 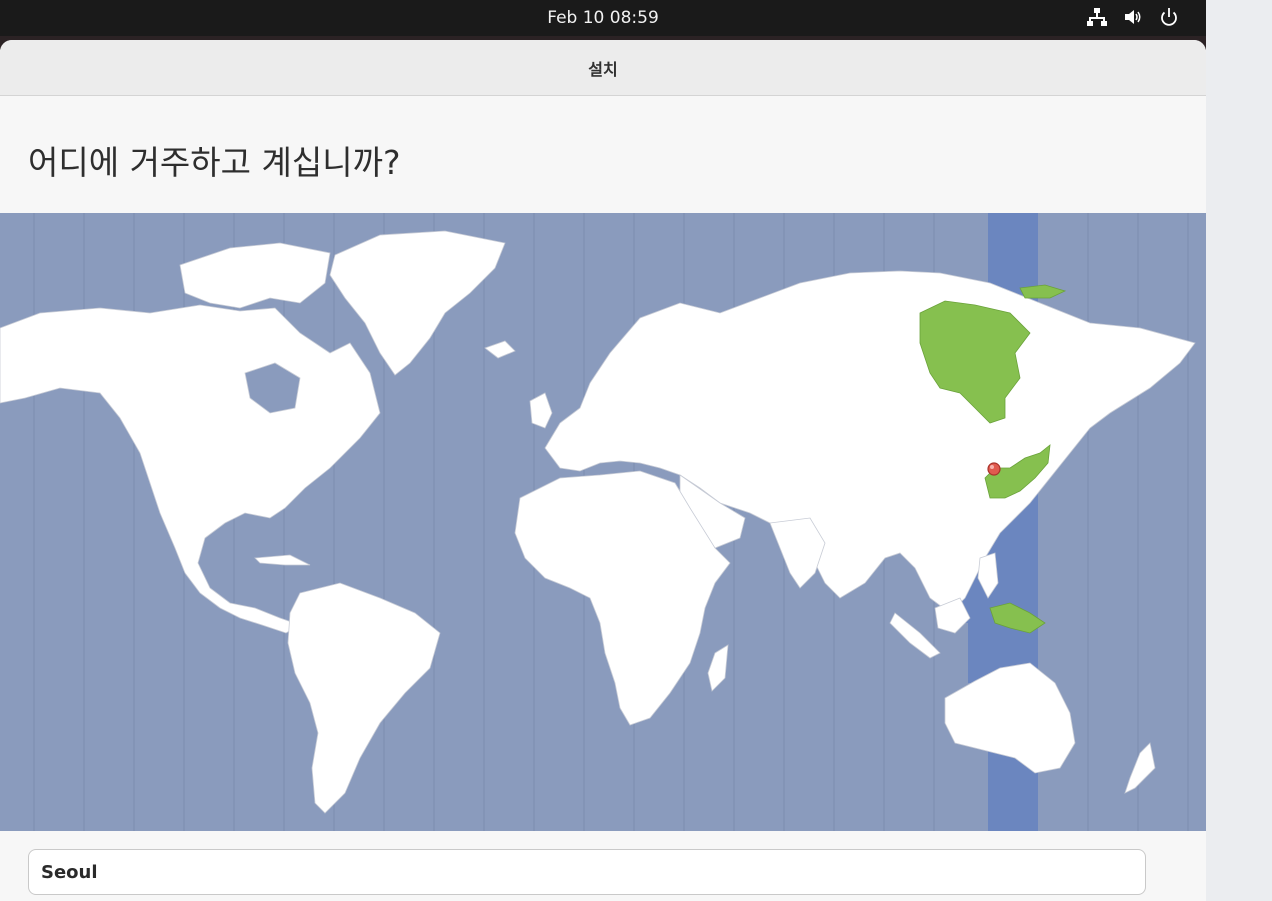 I want to click on top-bar: Feb 10 08:59, so click(x=603, y=18).